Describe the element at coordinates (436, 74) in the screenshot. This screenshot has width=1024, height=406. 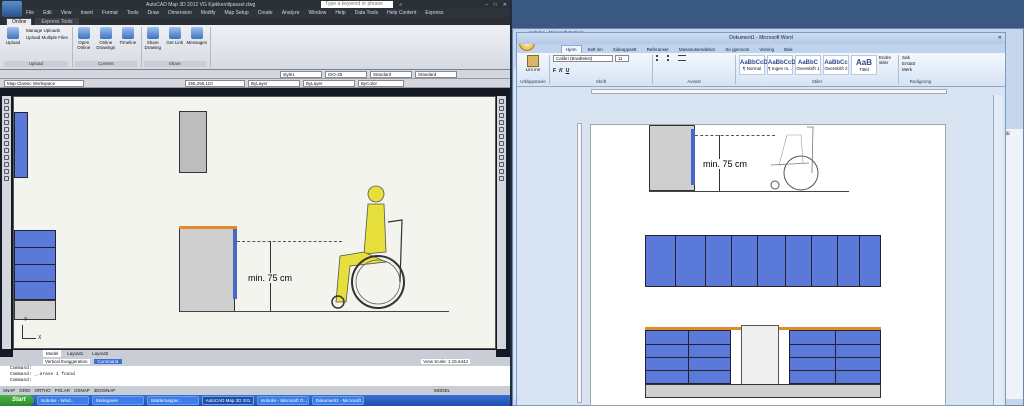
I see `multileader-style-select: Standard` at that location.